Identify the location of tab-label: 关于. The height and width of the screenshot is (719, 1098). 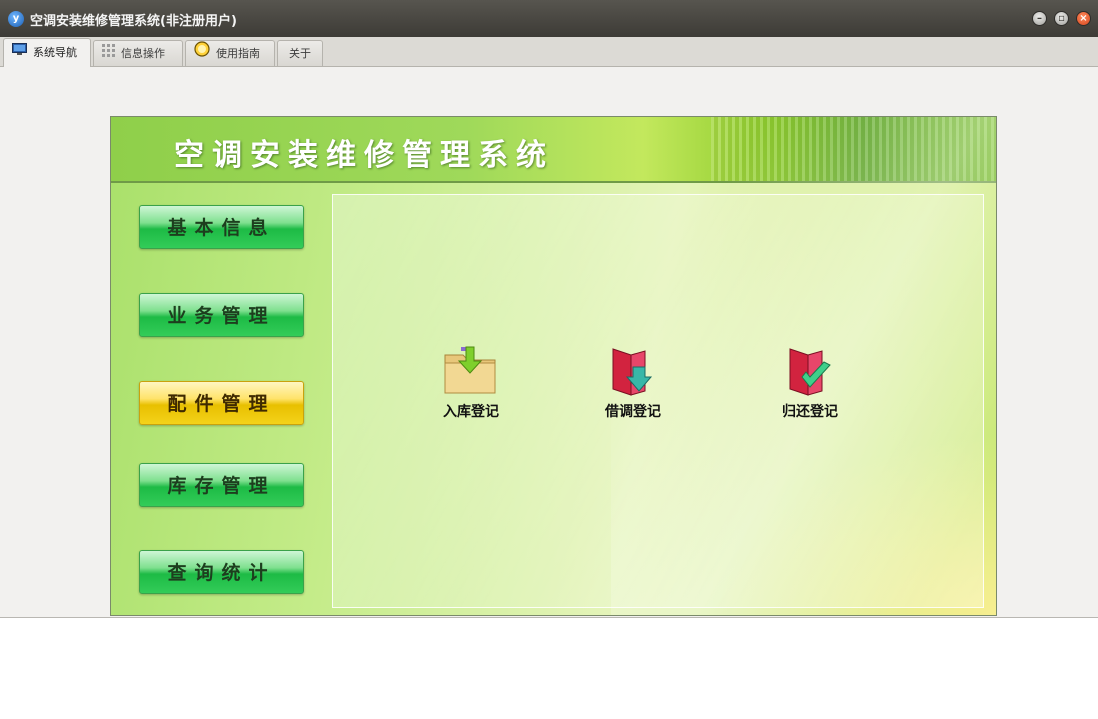
(300, 53).